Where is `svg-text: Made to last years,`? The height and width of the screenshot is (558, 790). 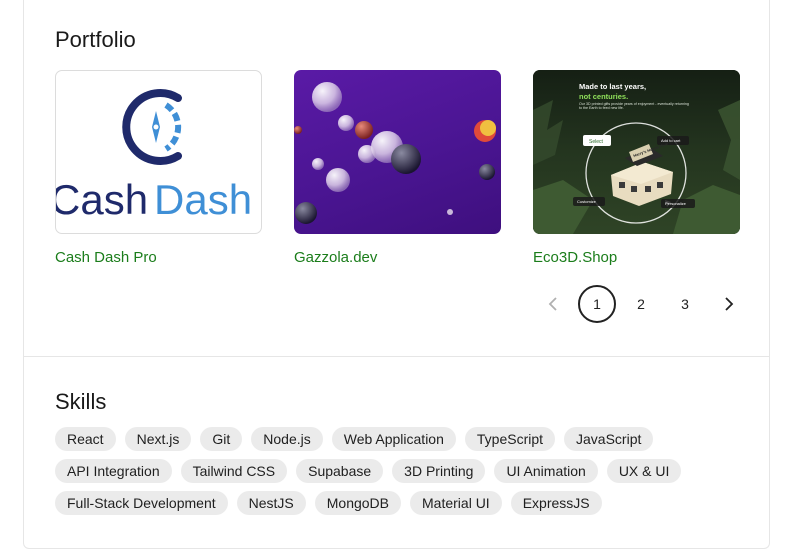 svg-text: Made to last years, is located at coordinates (612, 86).